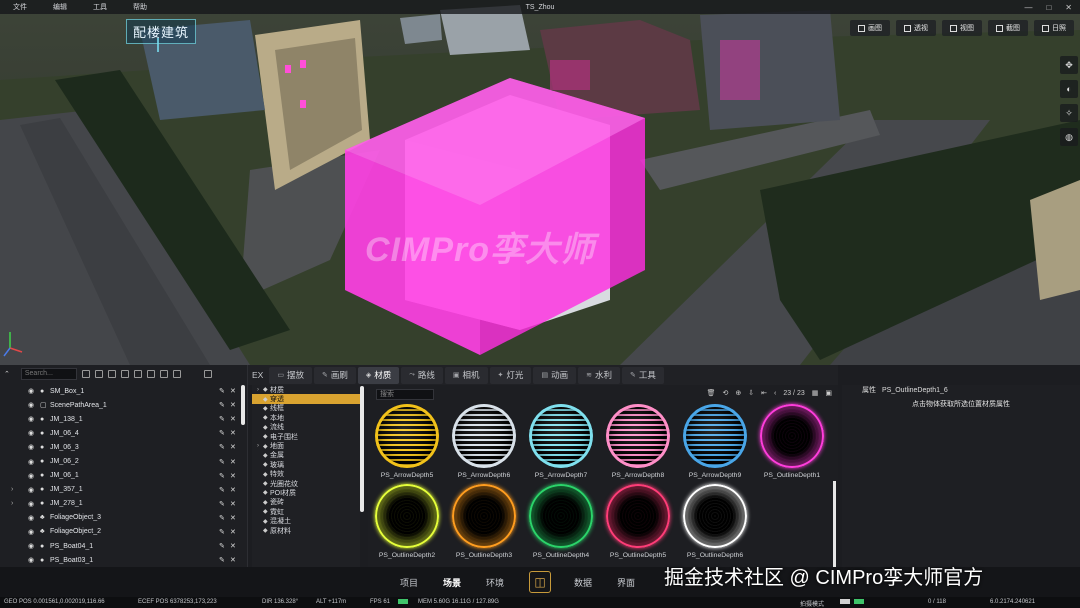  What do you see at coordinates (306, 427) in the screenshot?
I see `category-item: ◆ 流线` at bounding box center [306, 427].